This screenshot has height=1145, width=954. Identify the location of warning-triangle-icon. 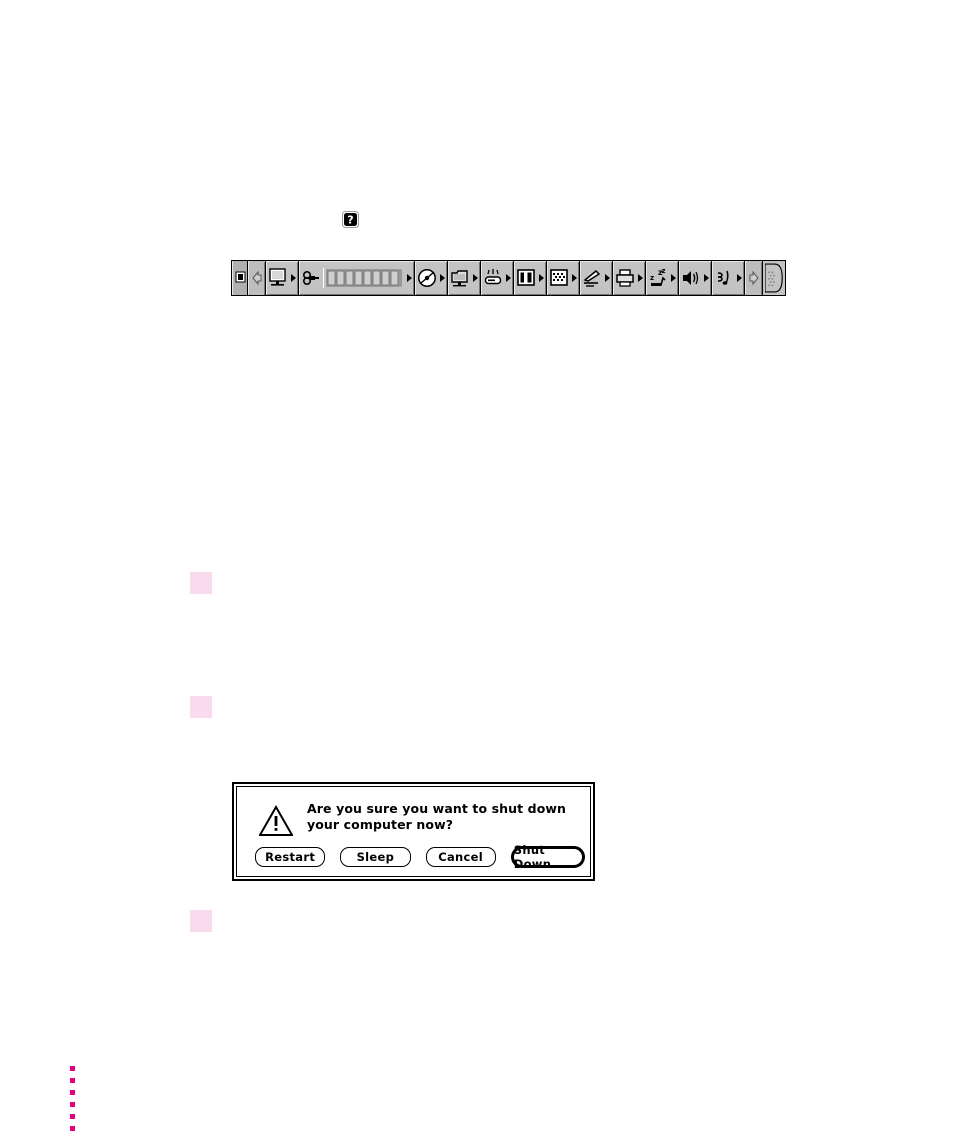
(276, 820).